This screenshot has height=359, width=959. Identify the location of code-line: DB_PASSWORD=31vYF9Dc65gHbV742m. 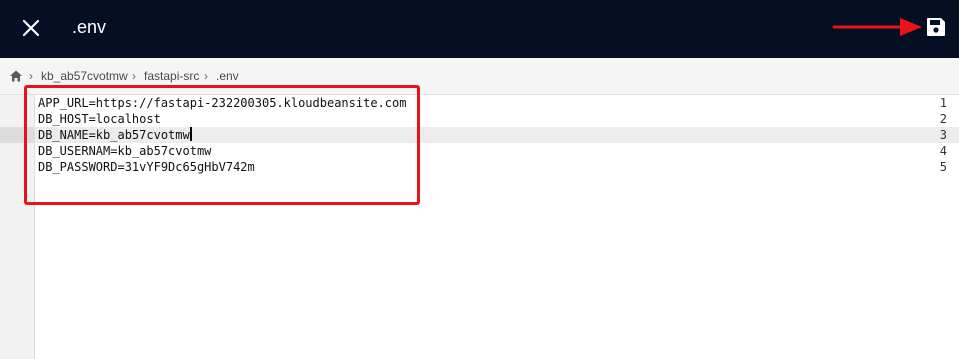
(146, 167).